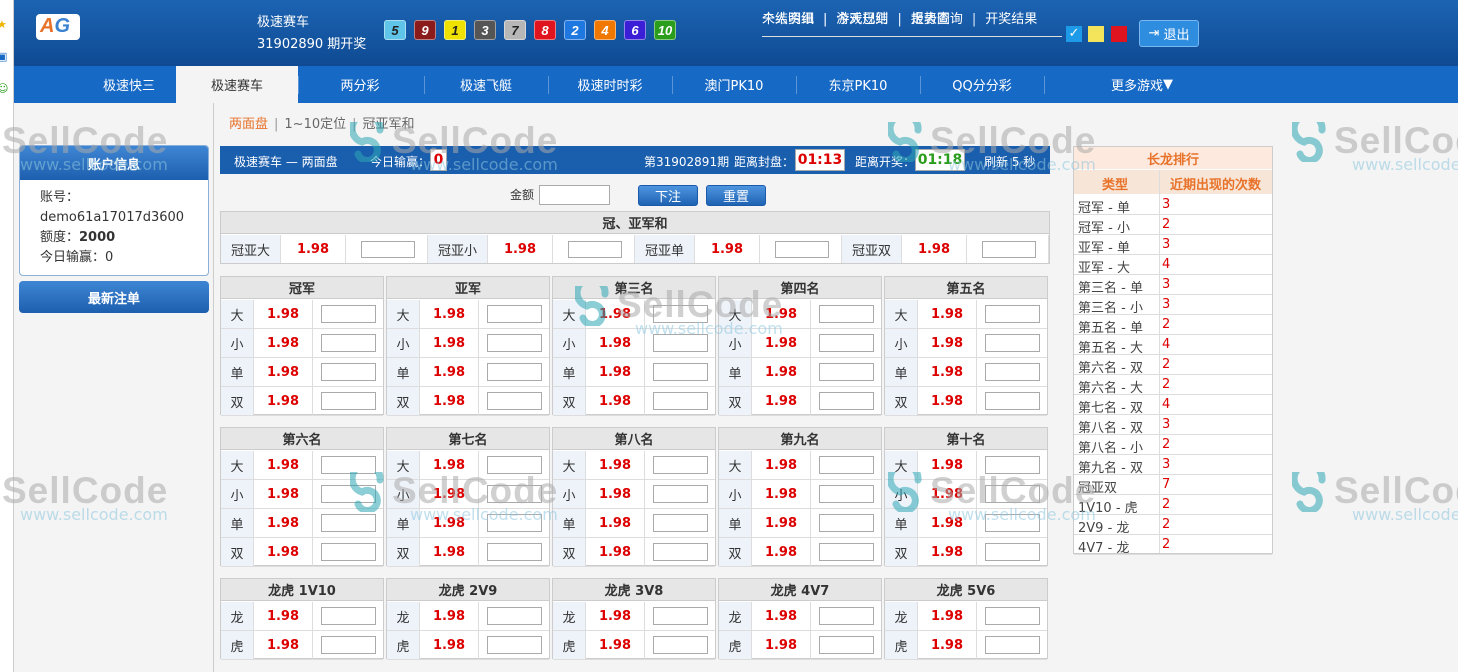 Image resolution: width=1458 pixels, height=672 pixels. What do you see at coordinates (1009, 161) in the screenshot?
I see `refresh-timer: 刷新 5 秒` at bounding box center [1009, 161].